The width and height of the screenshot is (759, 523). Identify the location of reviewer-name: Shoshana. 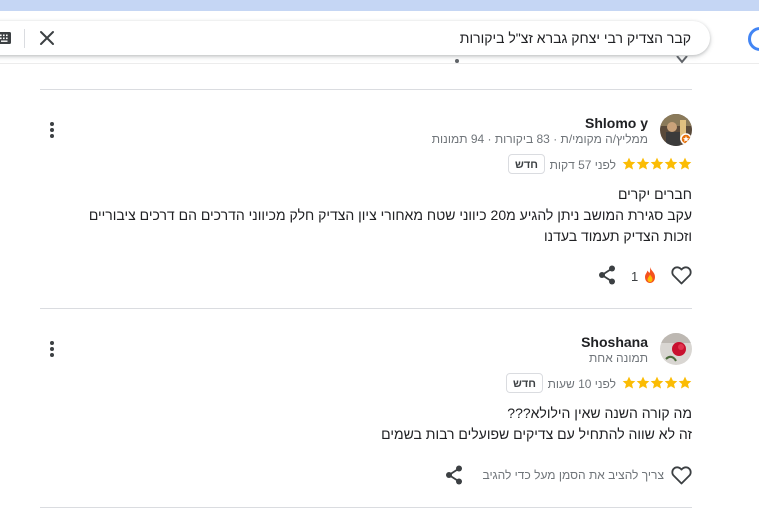
(614, 342).